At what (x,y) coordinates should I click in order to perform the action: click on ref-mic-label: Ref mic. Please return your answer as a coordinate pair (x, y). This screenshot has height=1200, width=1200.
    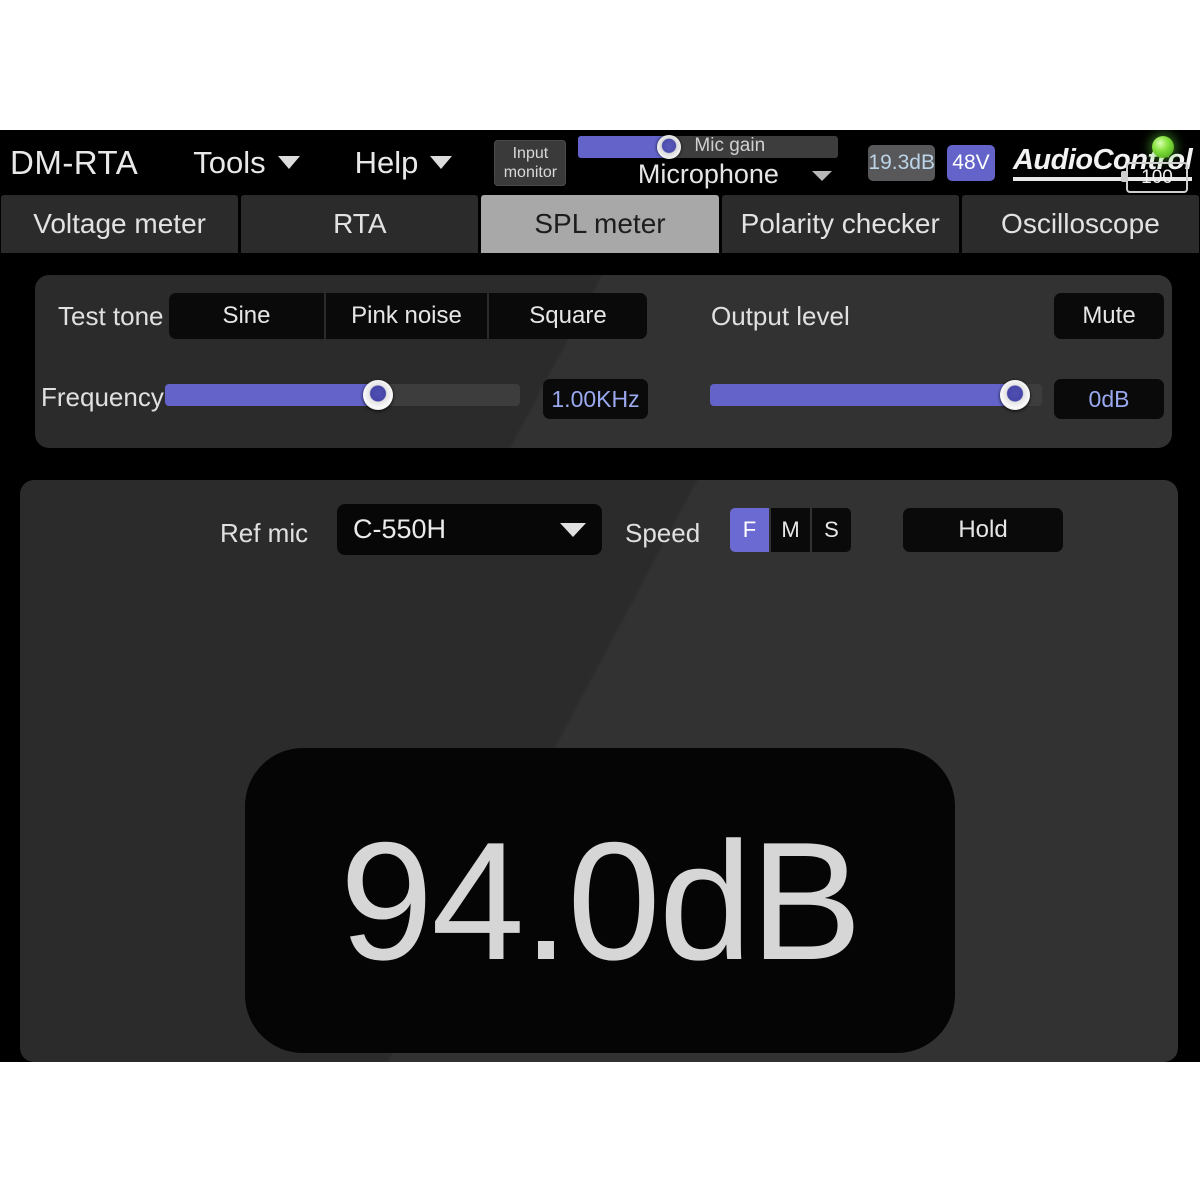
    Looking at the image, I should click on (264, 533).